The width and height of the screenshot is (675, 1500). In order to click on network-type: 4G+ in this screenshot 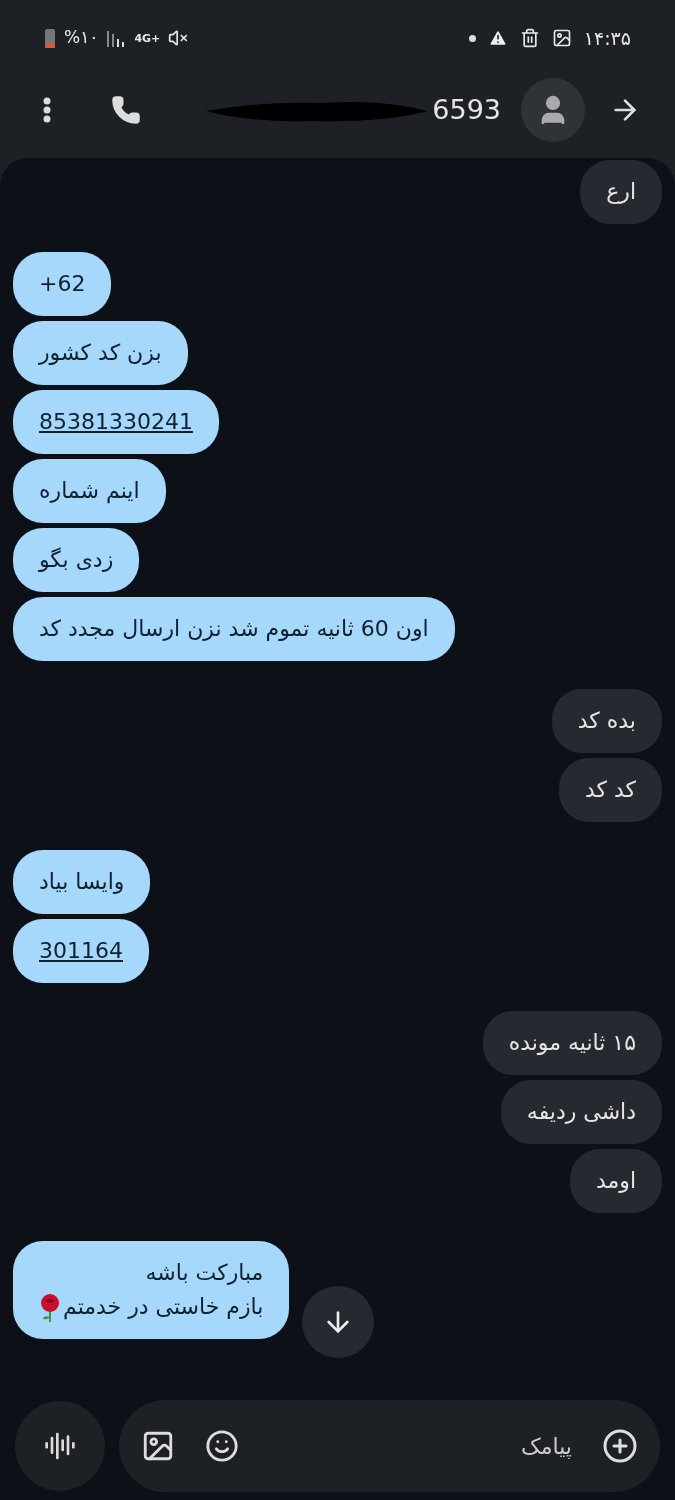, I will do `click(147, 38)`.